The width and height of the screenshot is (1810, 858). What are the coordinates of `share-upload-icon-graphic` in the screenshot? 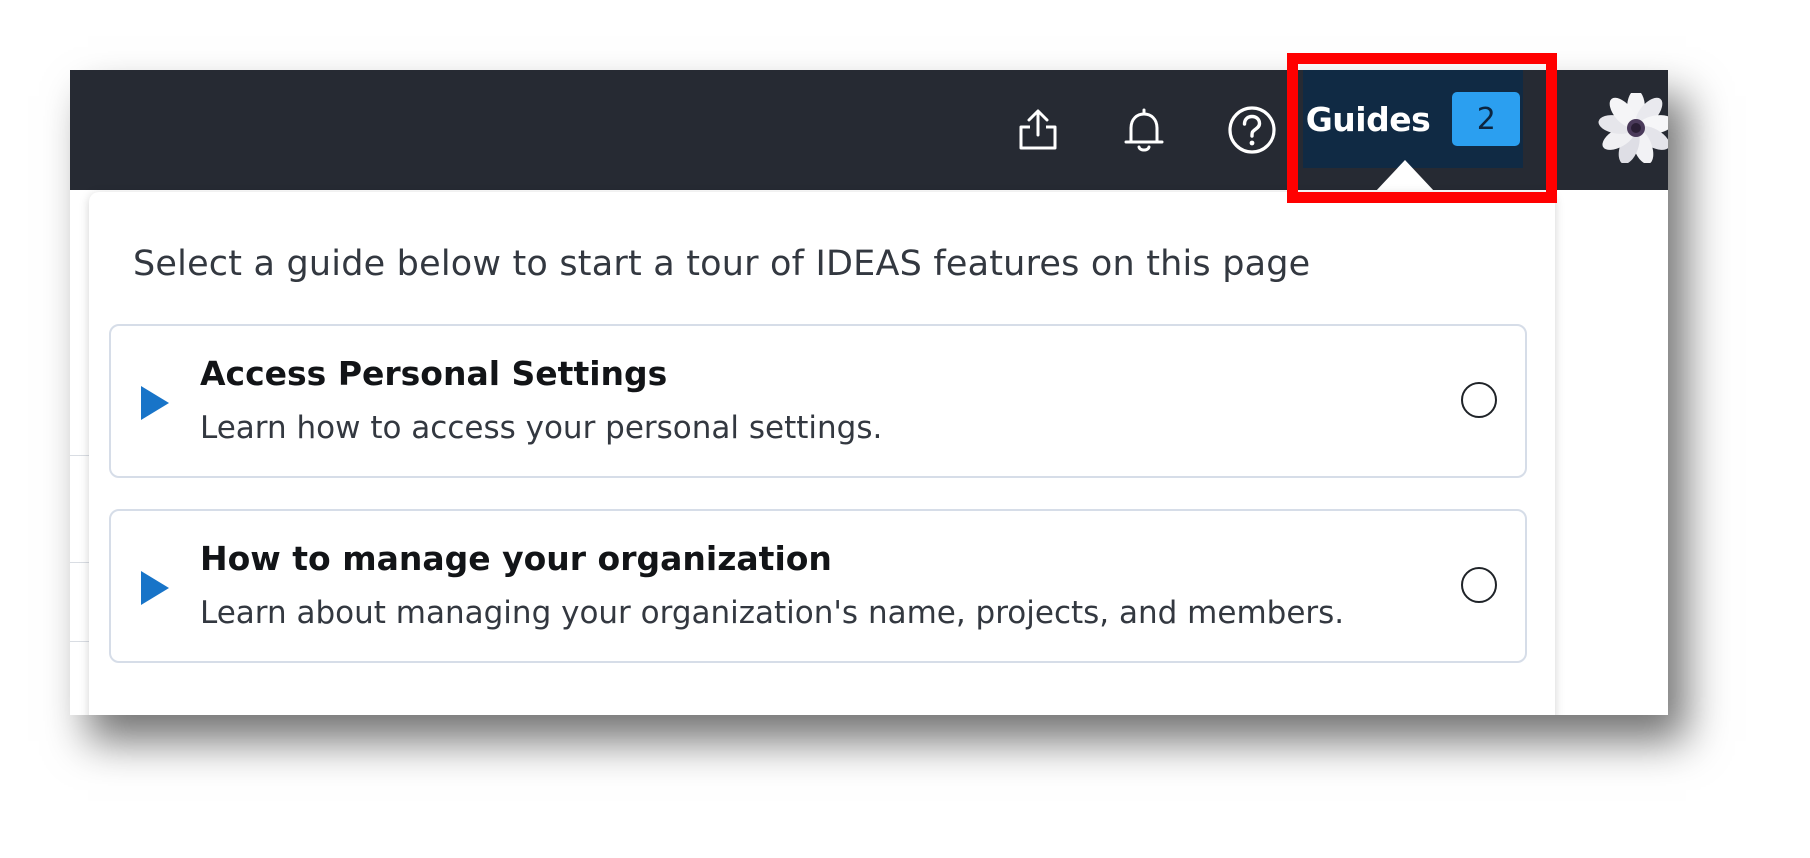 It's located at (1038, 129).